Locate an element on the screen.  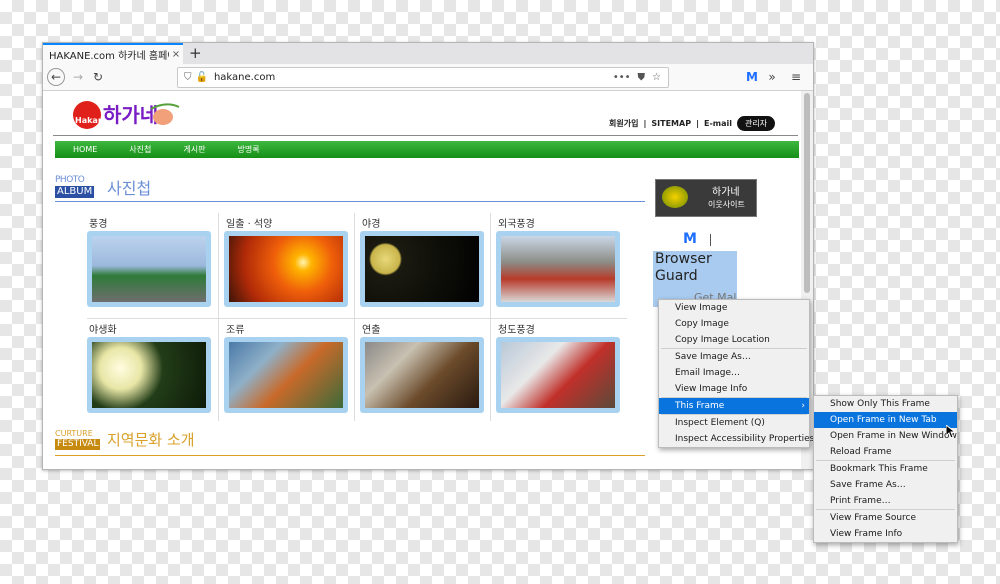
menu-bookmark-frame: Bookmark This Frame is located at coordinates (885, 469).